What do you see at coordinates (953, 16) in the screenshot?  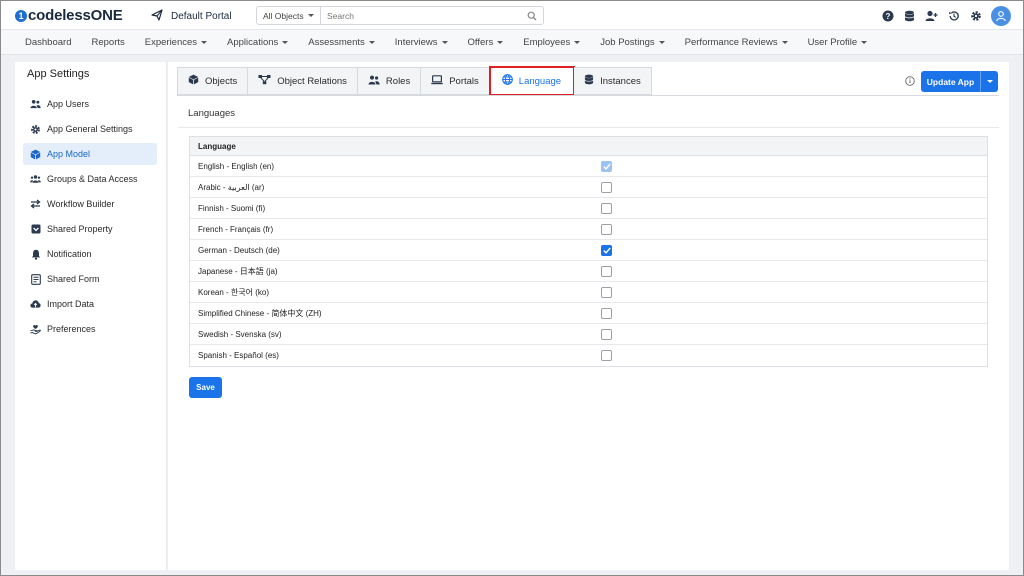 I see `history-icon` at bounding box center [953, 16].